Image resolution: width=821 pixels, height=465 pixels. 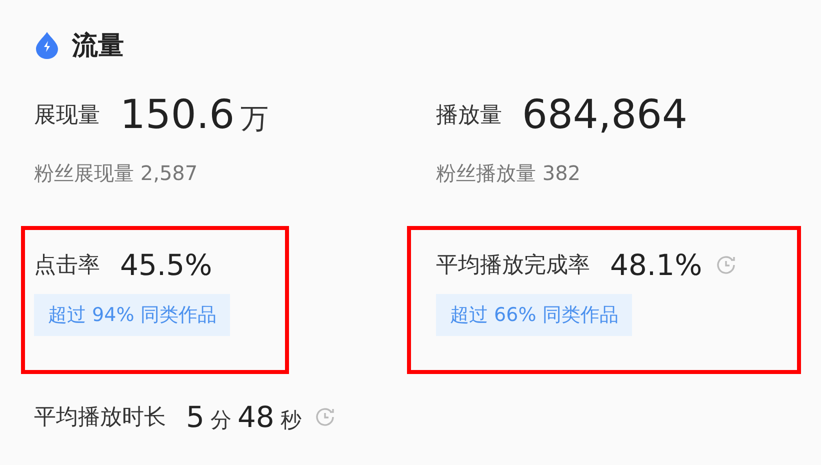 I want to click on metric-unit: 秒, so click(x=291, y=420).